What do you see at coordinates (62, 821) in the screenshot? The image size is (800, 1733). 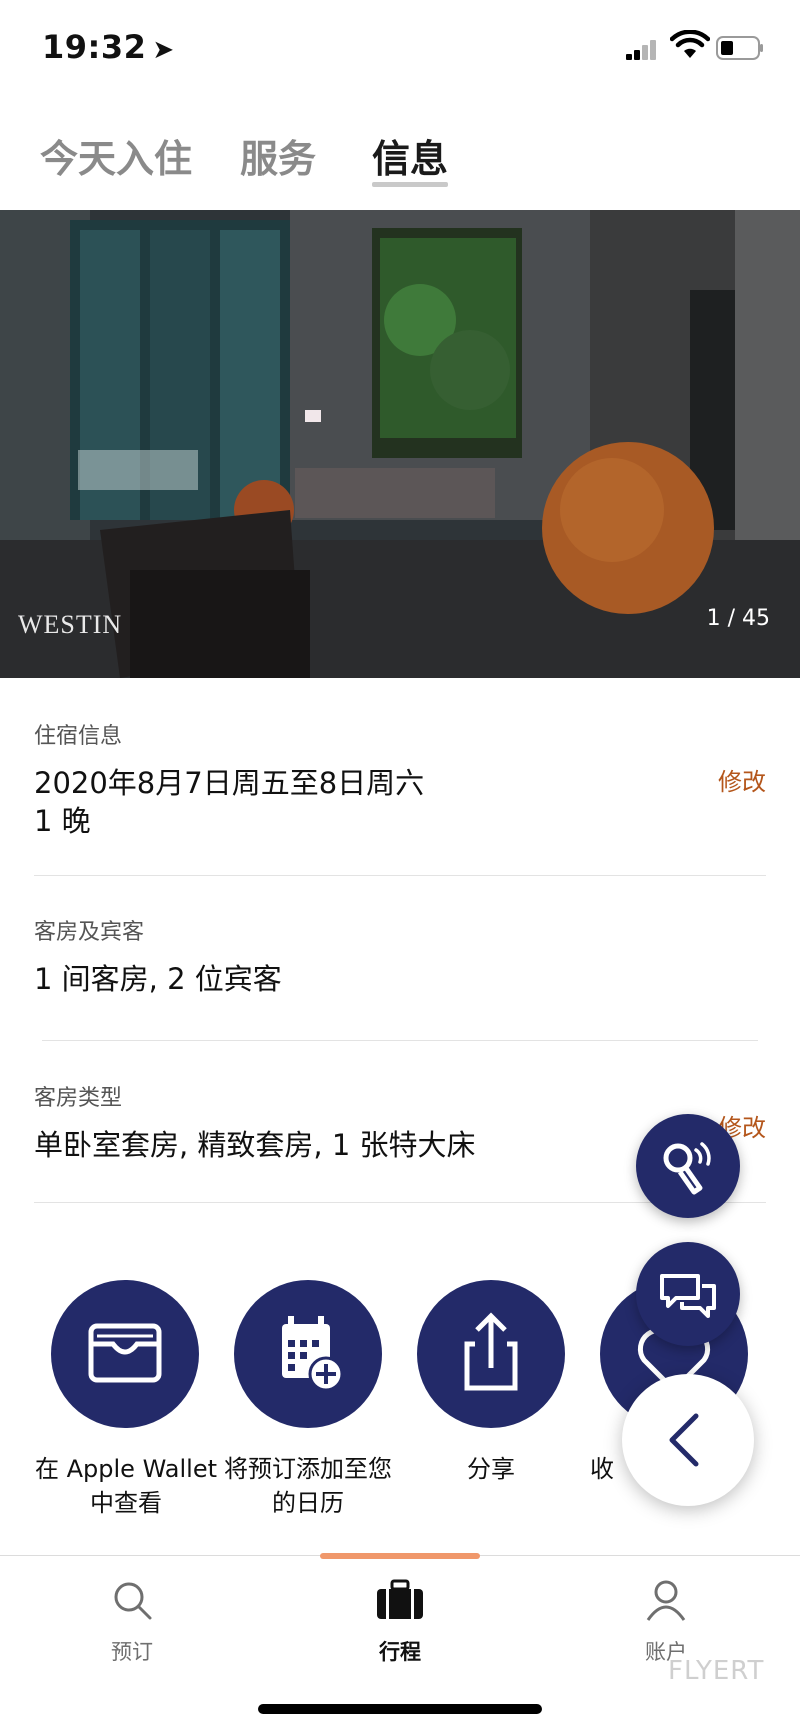 I see `stay-nights: 1 晚` at bounding box center [62, 821].